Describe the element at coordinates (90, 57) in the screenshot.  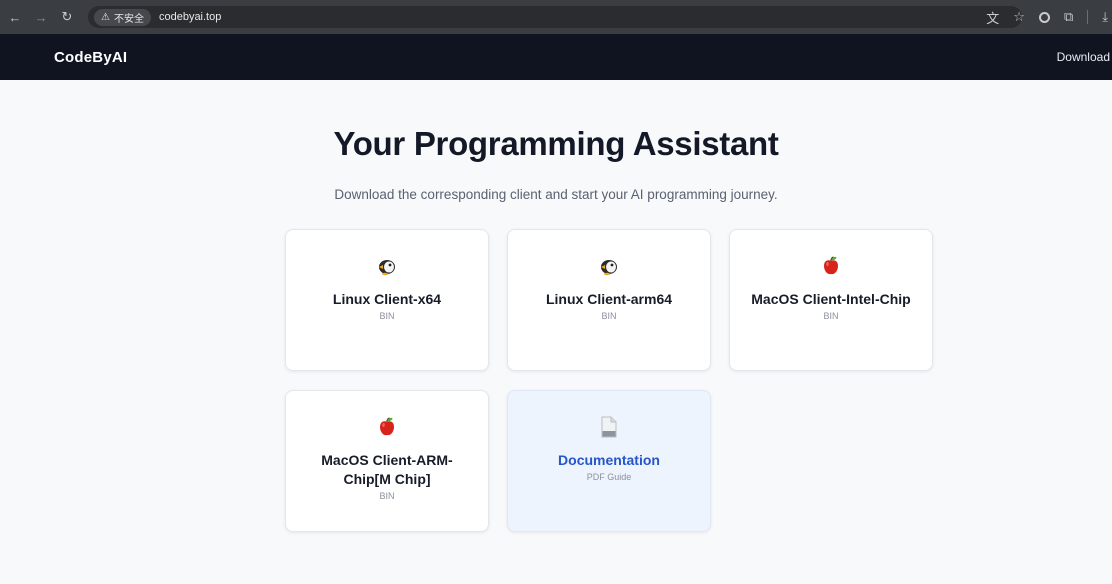
I see `brand-logo: CodeByAI` at that location.